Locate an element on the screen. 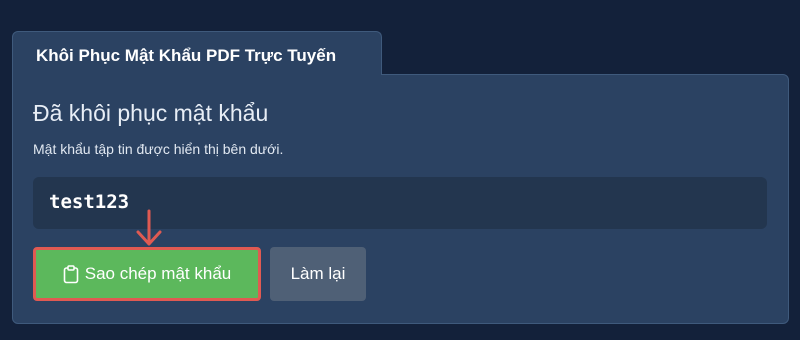  password-value: test123 is located at coordinates (89, 202).